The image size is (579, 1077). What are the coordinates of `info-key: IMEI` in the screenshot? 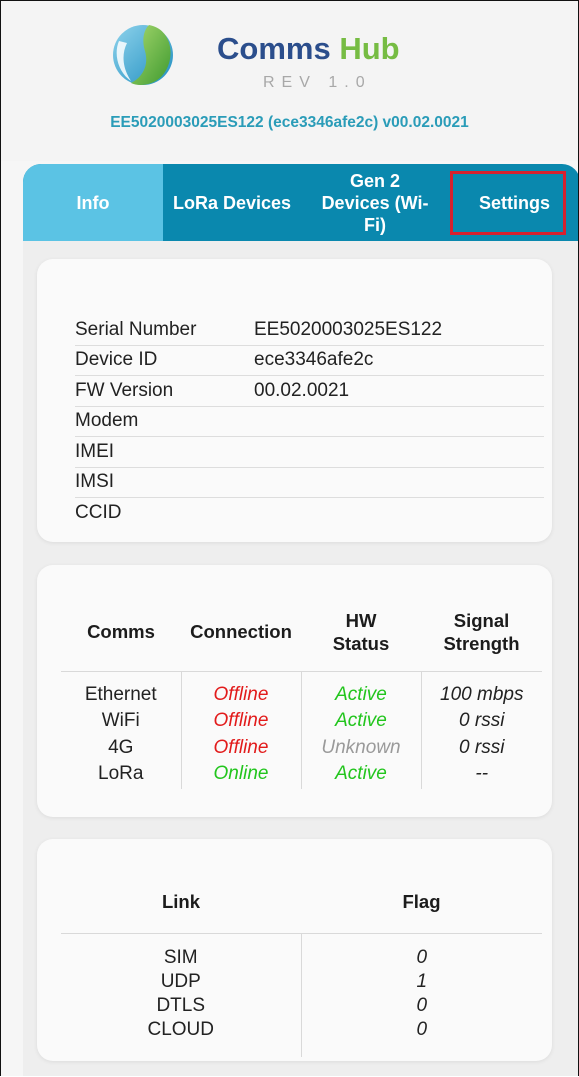 It's located at (95, 451).